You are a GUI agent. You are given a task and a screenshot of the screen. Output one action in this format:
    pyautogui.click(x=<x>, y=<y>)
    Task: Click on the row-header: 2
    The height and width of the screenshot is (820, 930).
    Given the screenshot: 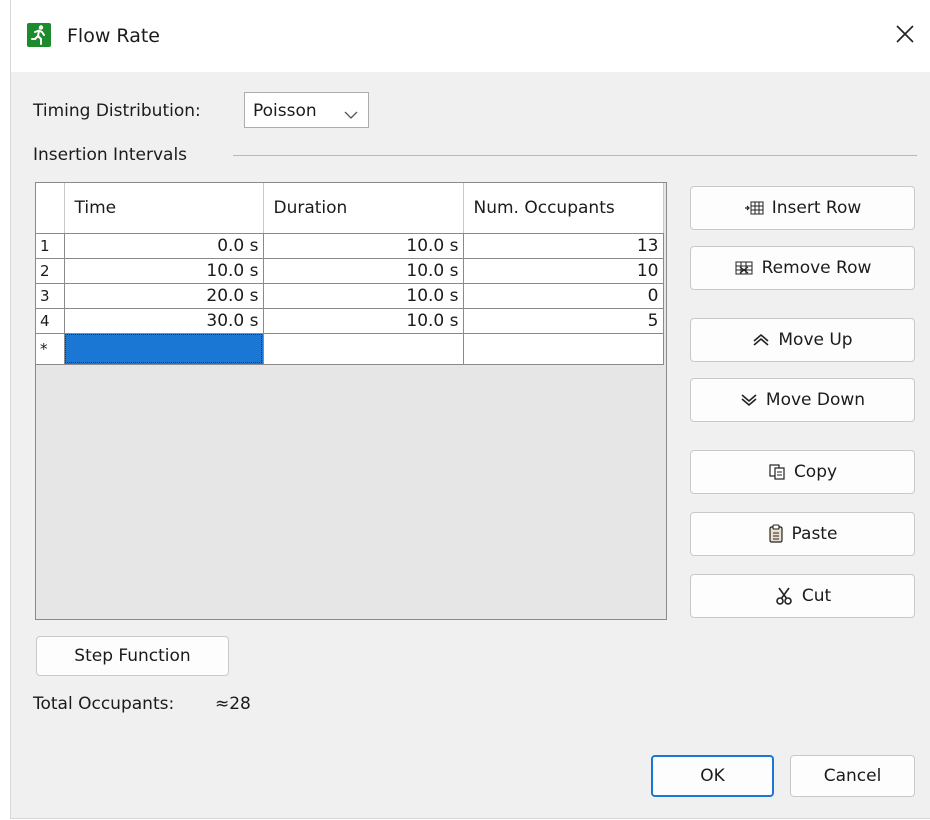 What is the action you would take?
    pyautogui.click(x=50, y=271)
    